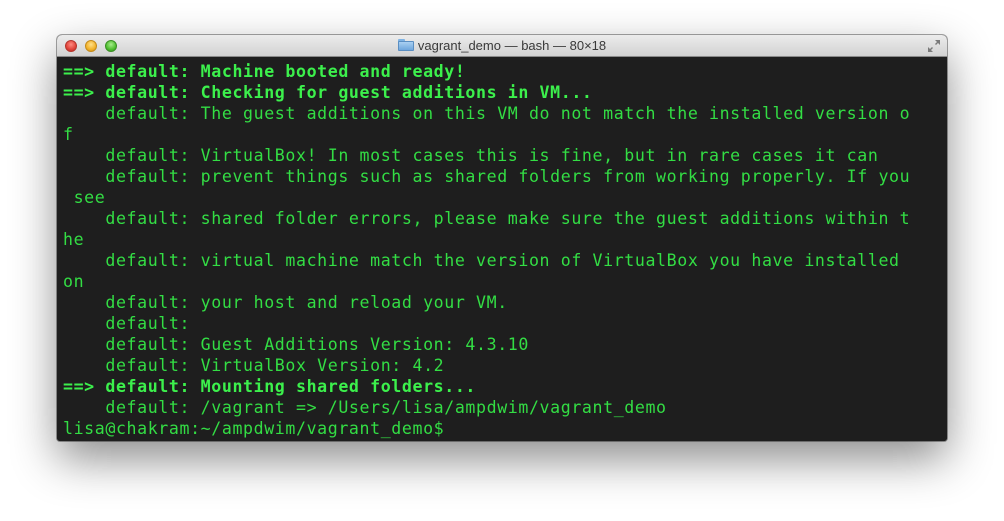  What do you see at coordinates (74, 239) in the screenshot?
I see `terminal-line: he` at bounding box center [74, 239].